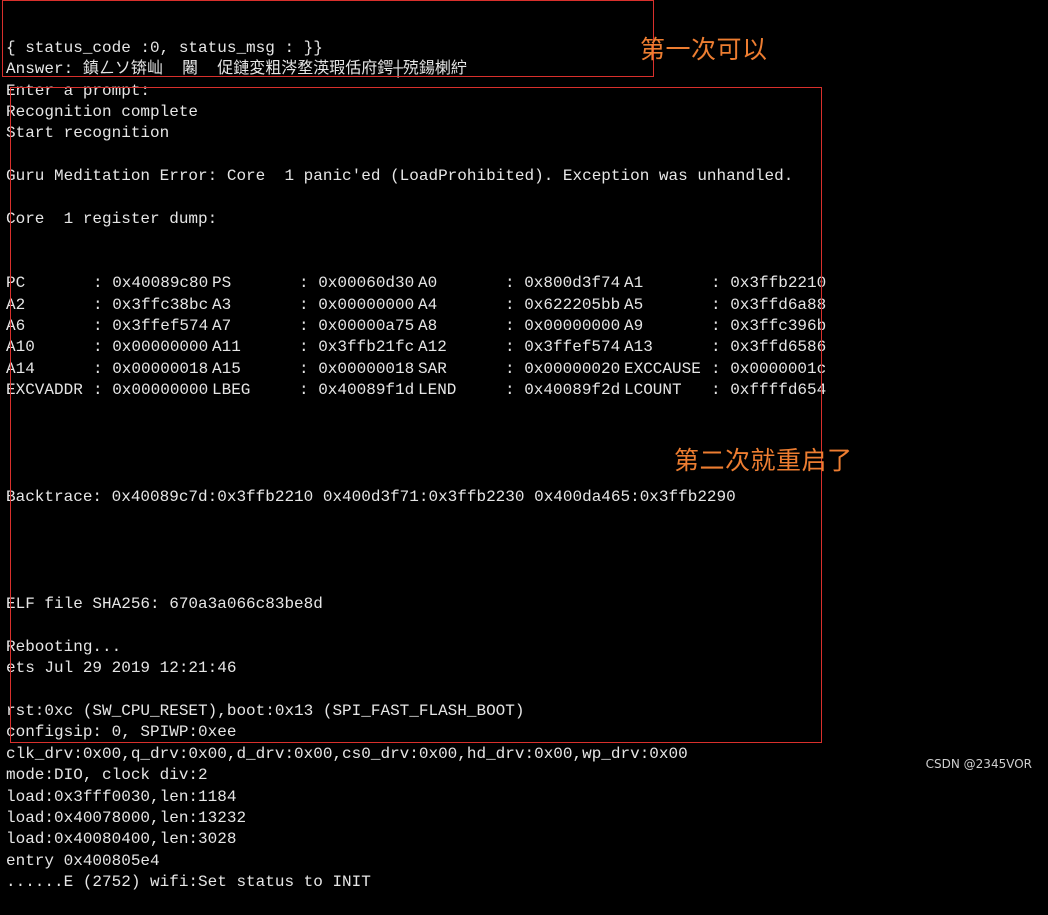  What do you see at coordinates (978, 764) in the screenshot?
I see `watermark: CSDN @2345VOR` at bounding box center [978, 764].